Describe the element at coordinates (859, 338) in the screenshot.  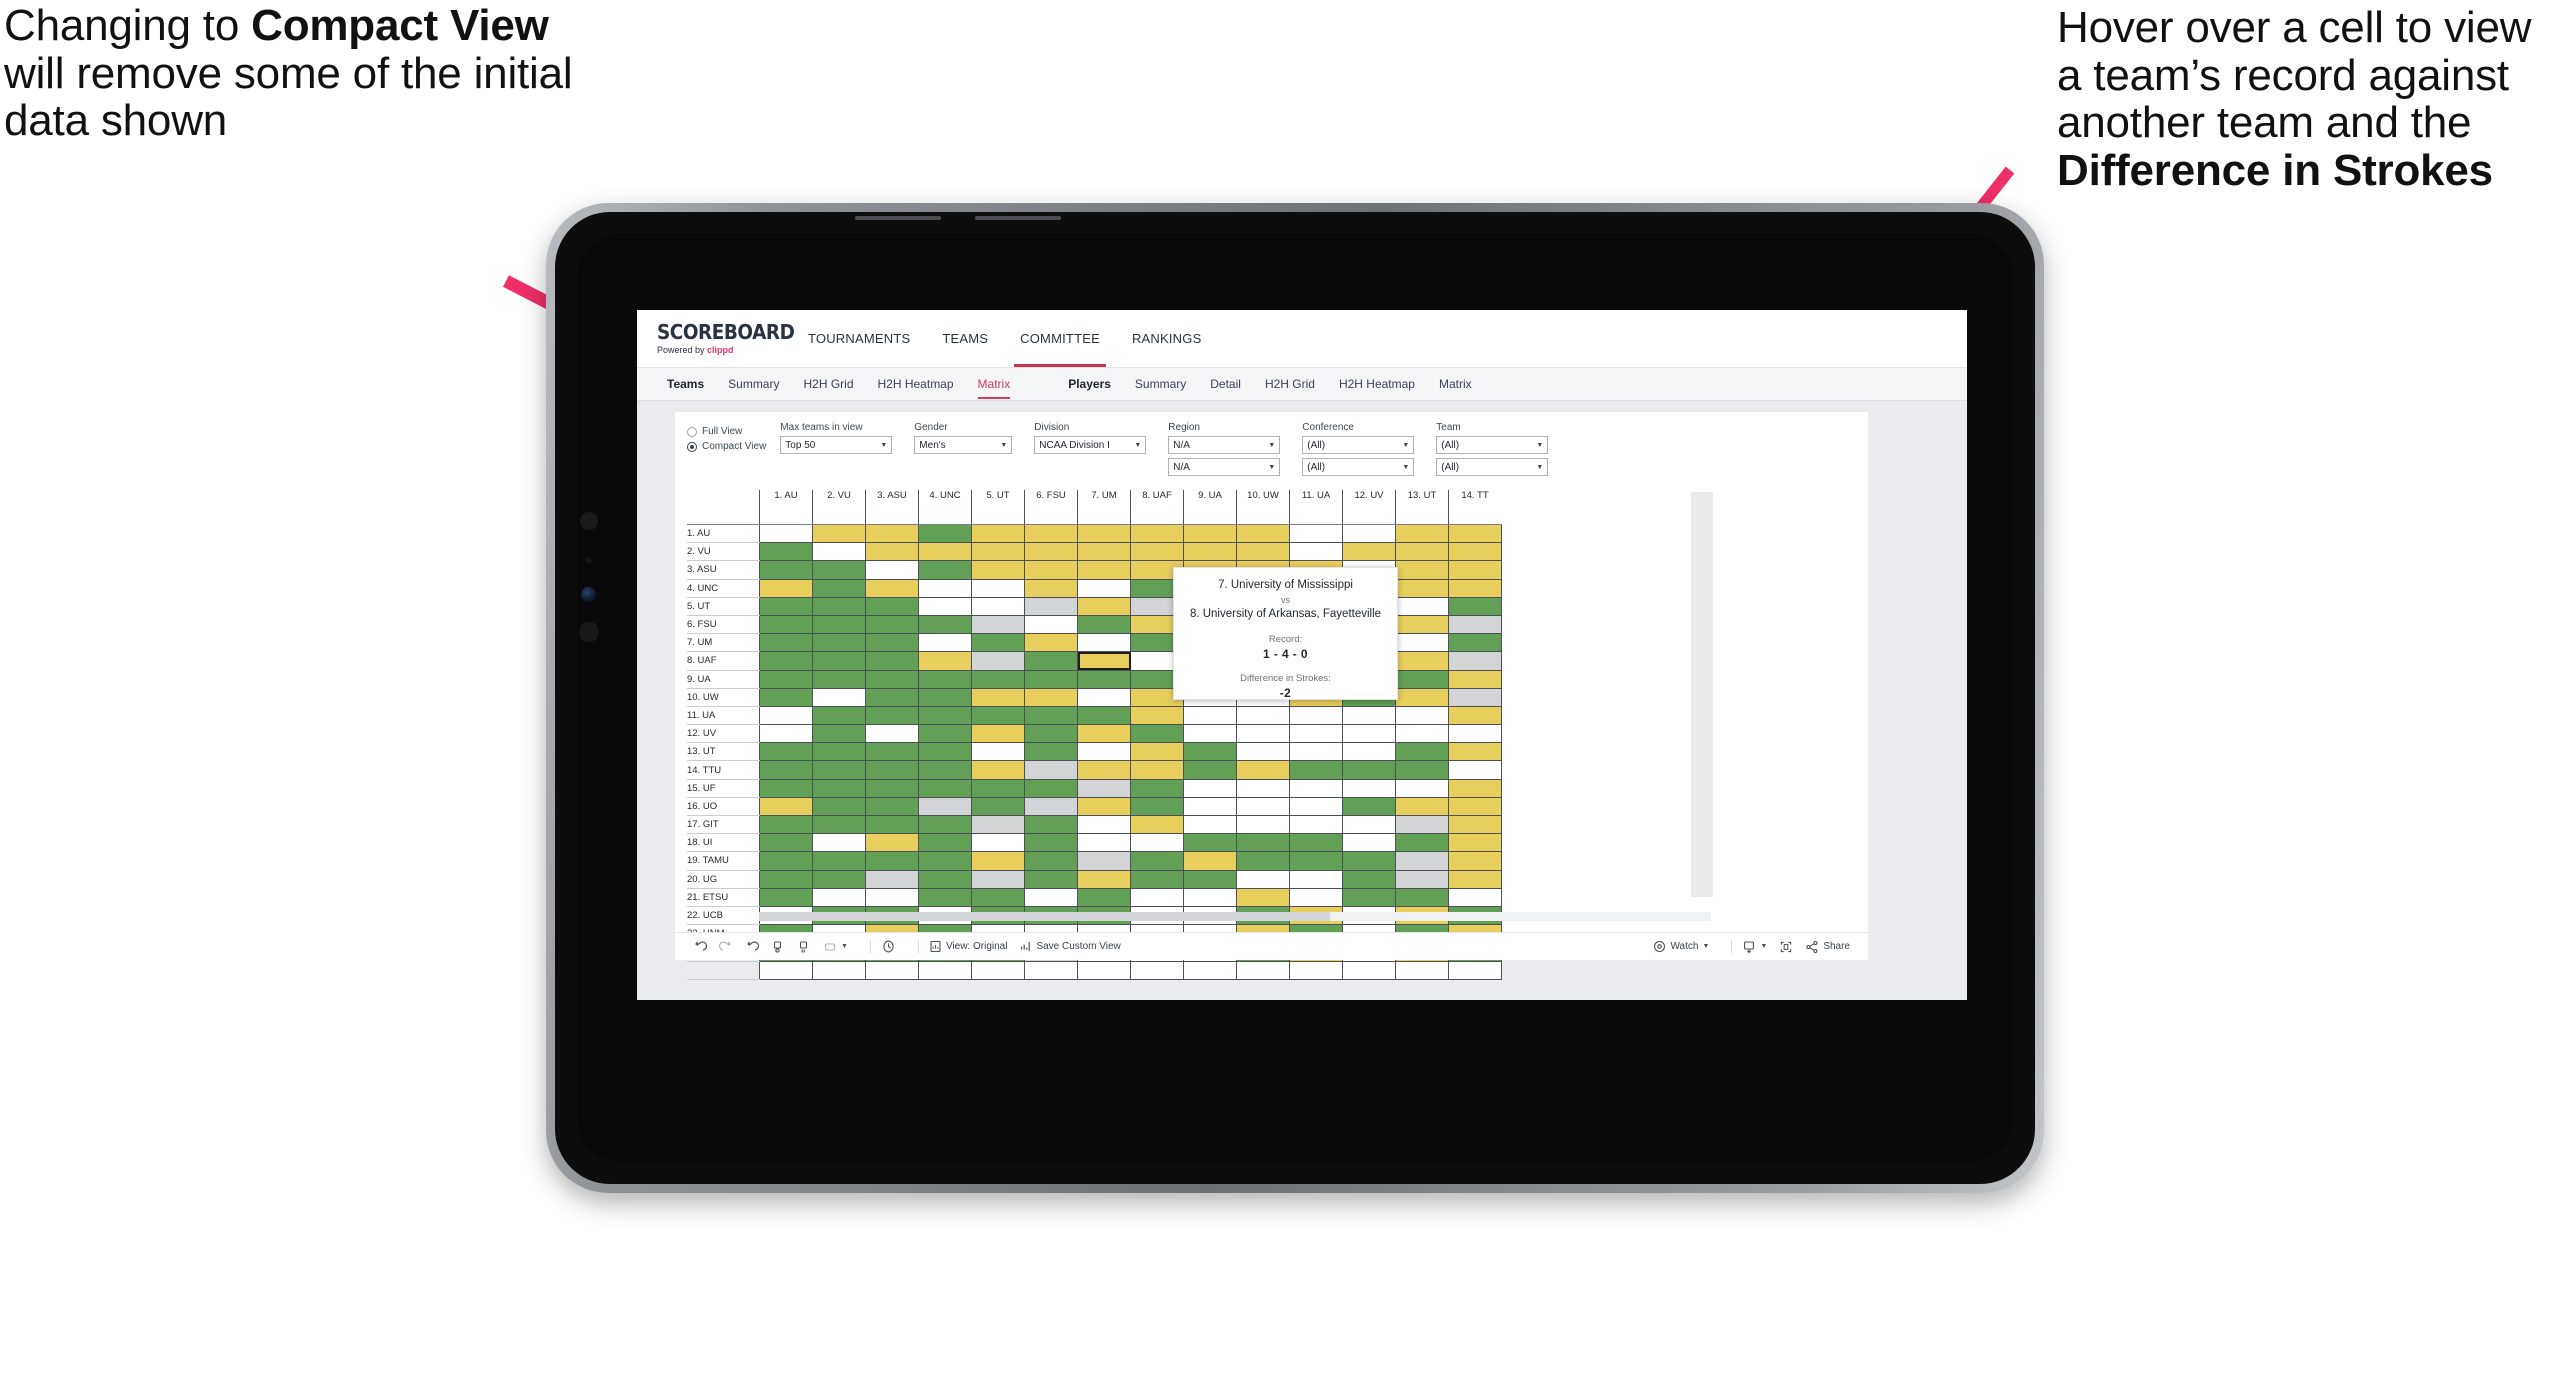
I see `nav-tournaments: TOURNAMENTS` at that location.